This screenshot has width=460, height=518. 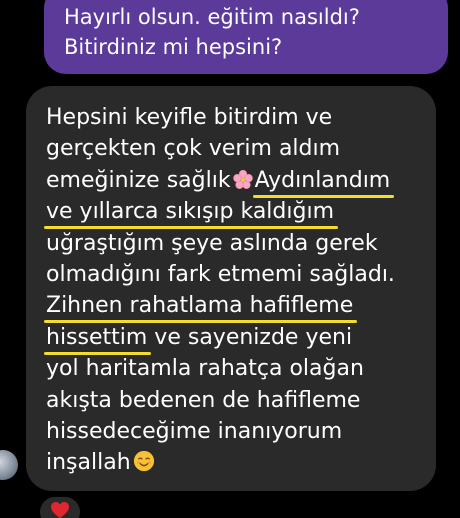 I want to click on message-line: akışta bedenen de hafifleme, so click(x=203, y=400).